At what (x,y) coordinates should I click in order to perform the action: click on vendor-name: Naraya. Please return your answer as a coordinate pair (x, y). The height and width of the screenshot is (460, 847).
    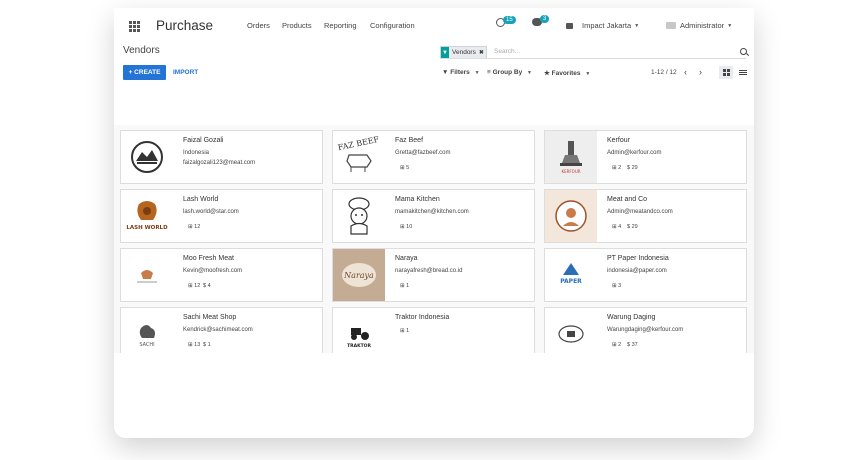
    Looking at the image, I should click on (406, 258).